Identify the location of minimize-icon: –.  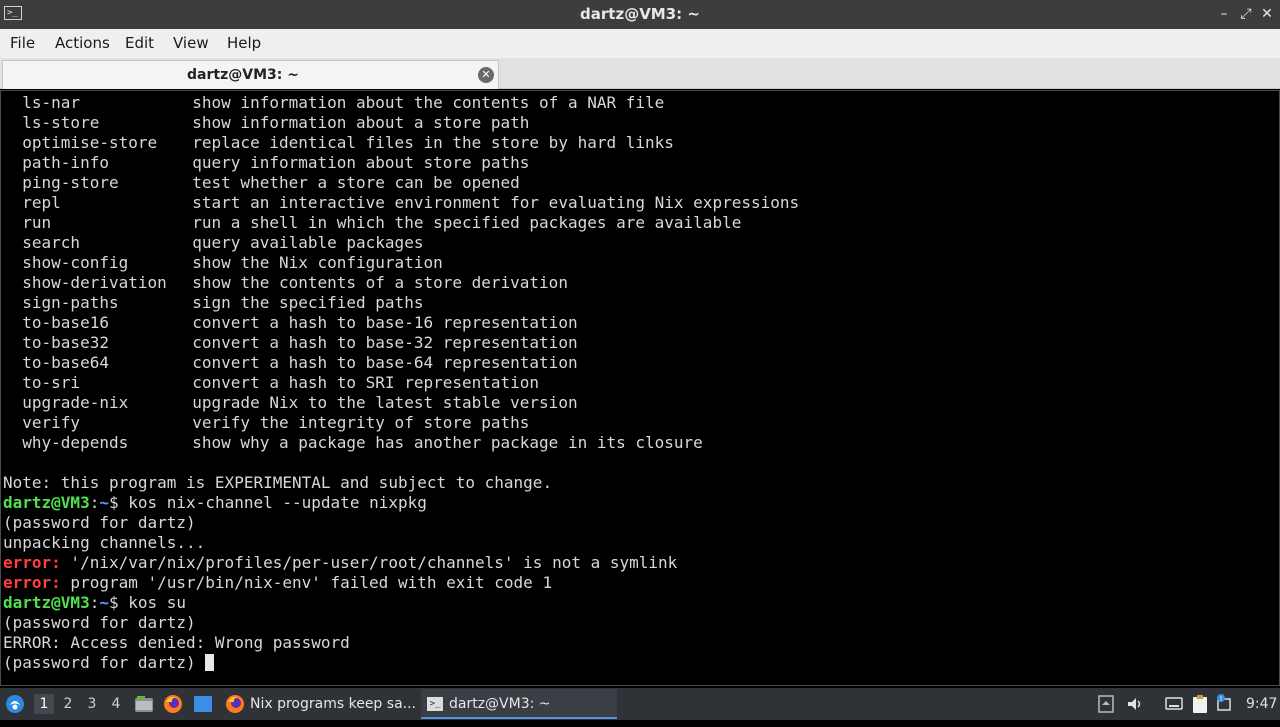
(1224, 14).